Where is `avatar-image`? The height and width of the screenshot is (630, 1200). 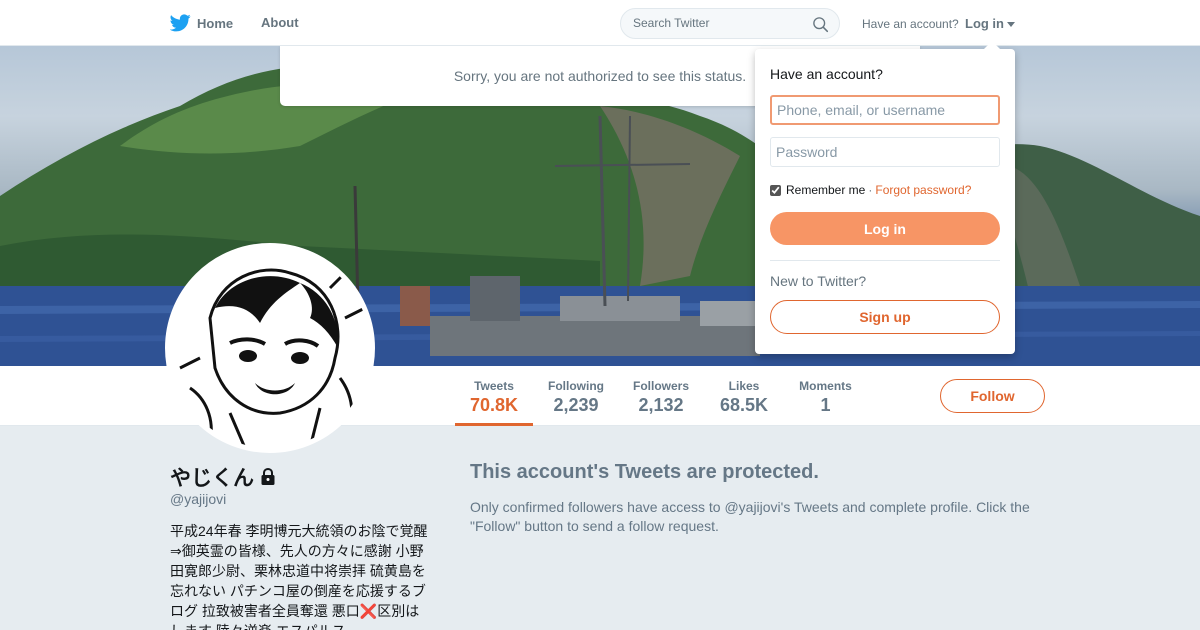
avatar-image is located at coordinates (272, 358).